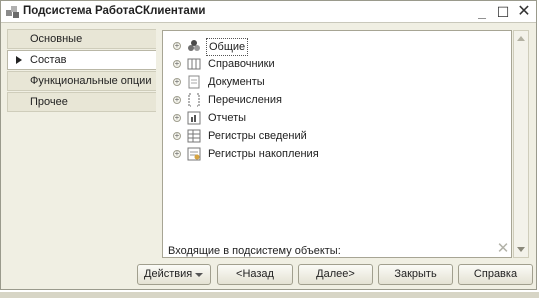 This screenshot has width=539, height=298. Describe the element at coordinates (524, 12) in the screenshot. I see `close-button: ✕` at that location.